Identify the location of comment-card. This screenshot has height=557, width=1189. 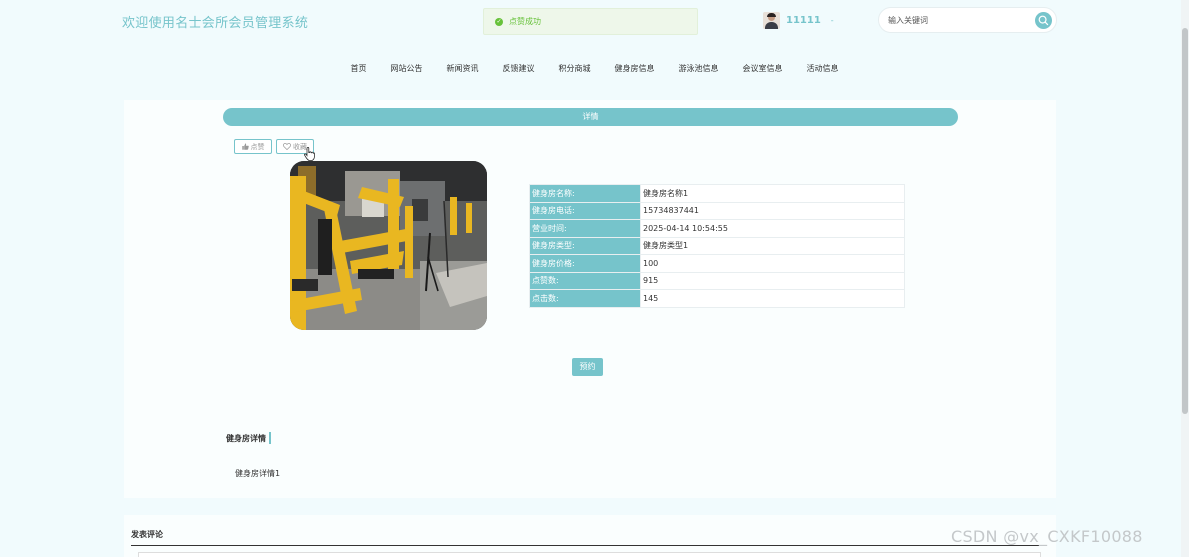
(590, 536).